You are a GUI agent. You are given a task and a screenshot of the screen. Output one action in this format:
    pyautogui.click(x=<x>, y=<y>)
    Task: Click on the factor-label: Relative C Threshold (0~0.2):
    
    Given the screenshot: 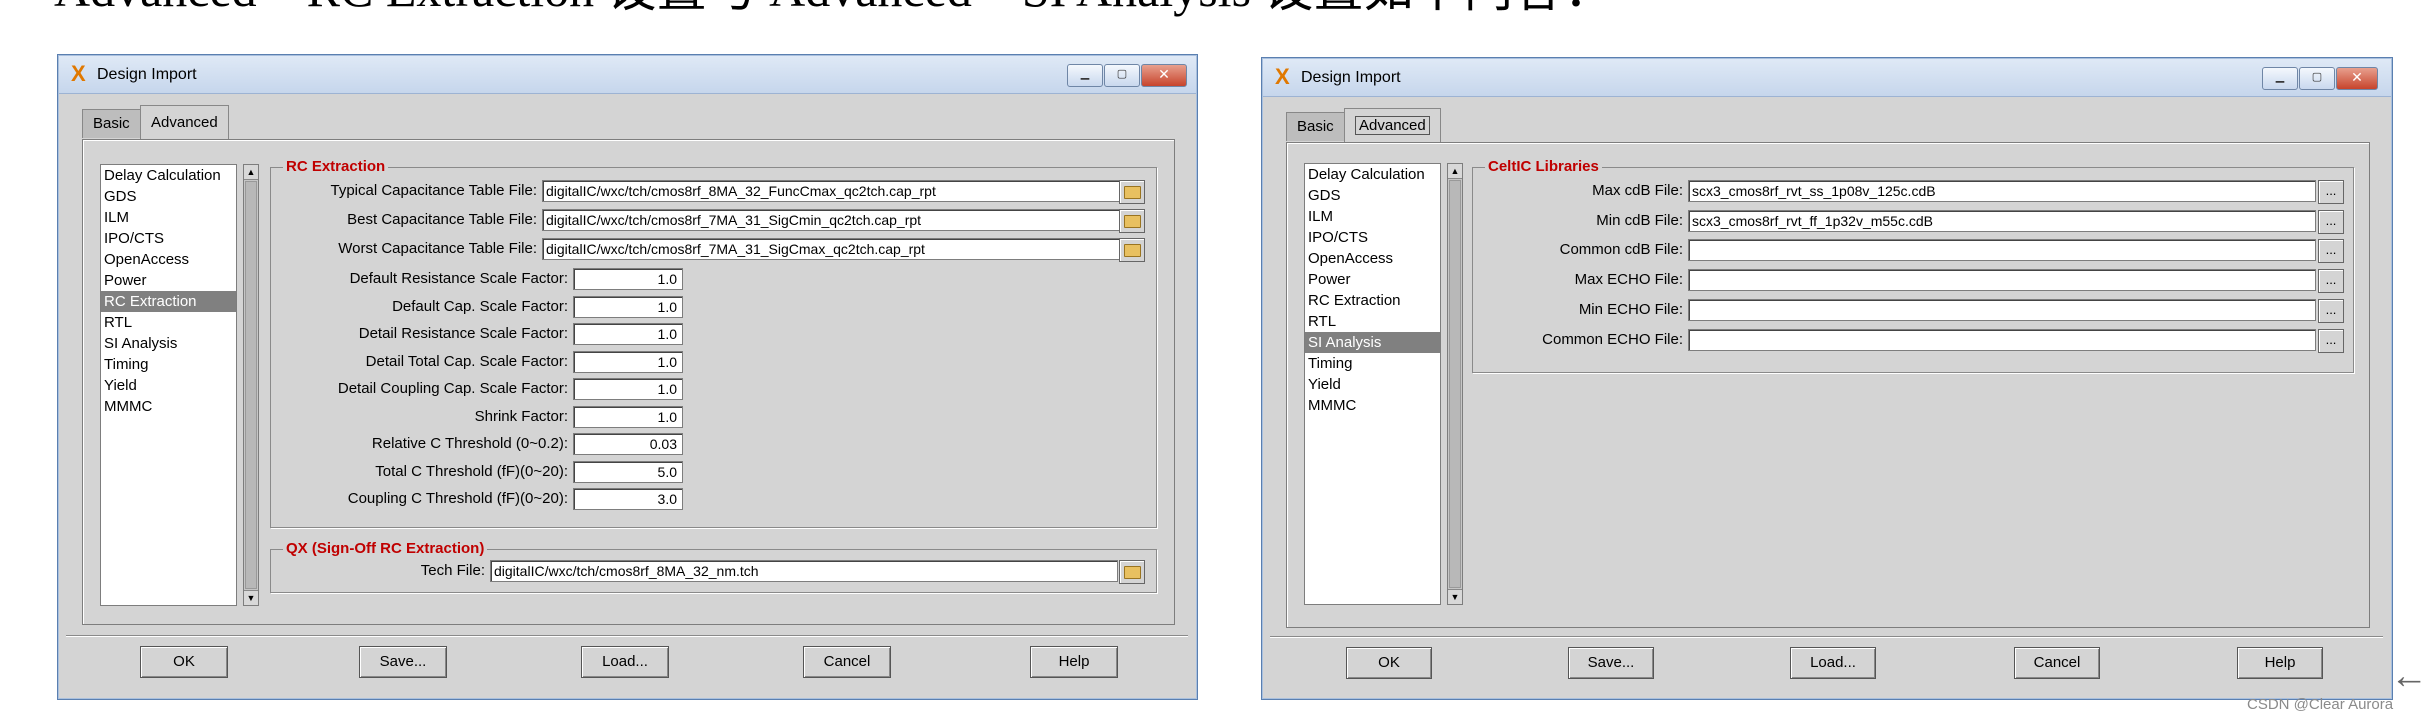 What is the action you would take?
    pyautogui.click(x=469, y=443)
    